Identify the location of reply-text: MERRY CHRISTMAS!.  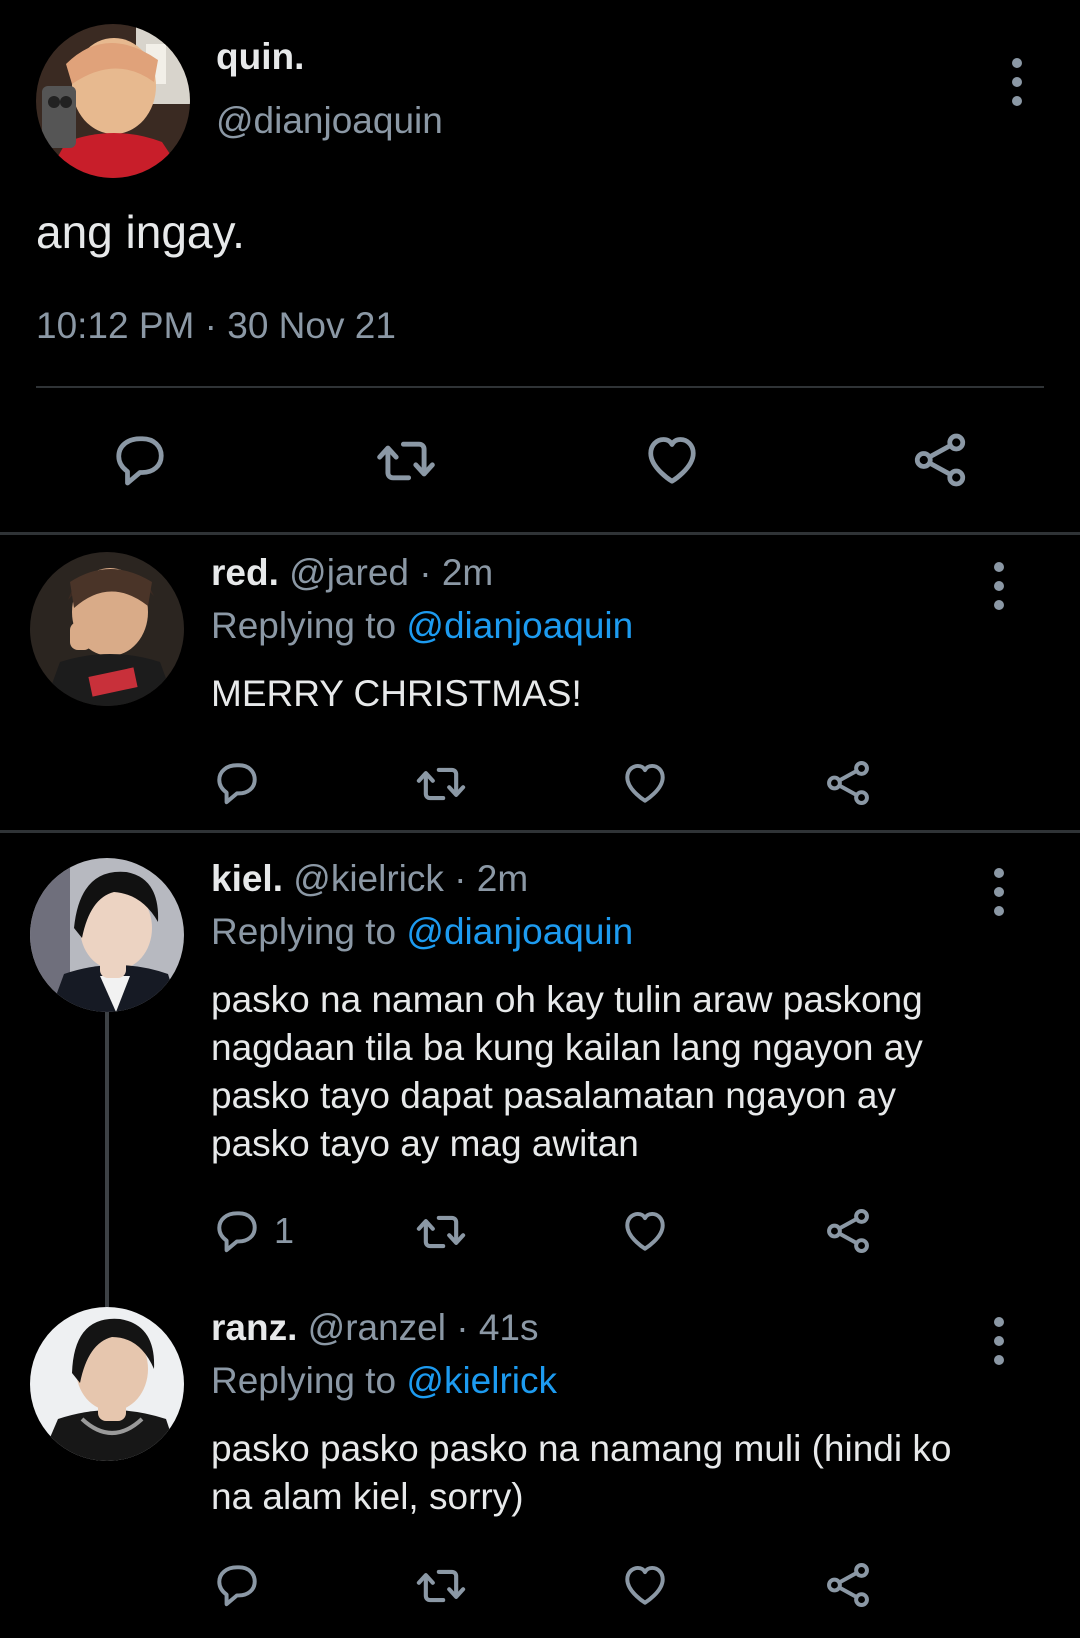
(396, 693).